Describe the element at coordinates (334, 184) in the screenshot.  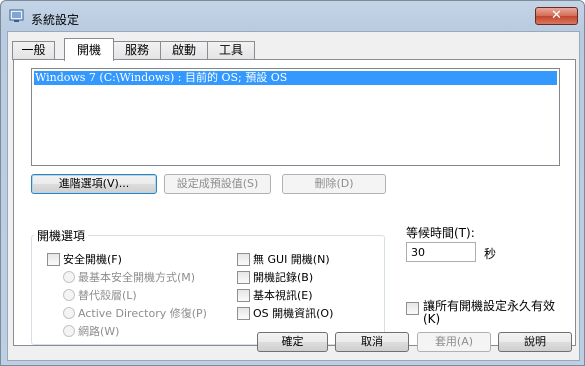
I see `delete-button: 刪除(D)` at that location.